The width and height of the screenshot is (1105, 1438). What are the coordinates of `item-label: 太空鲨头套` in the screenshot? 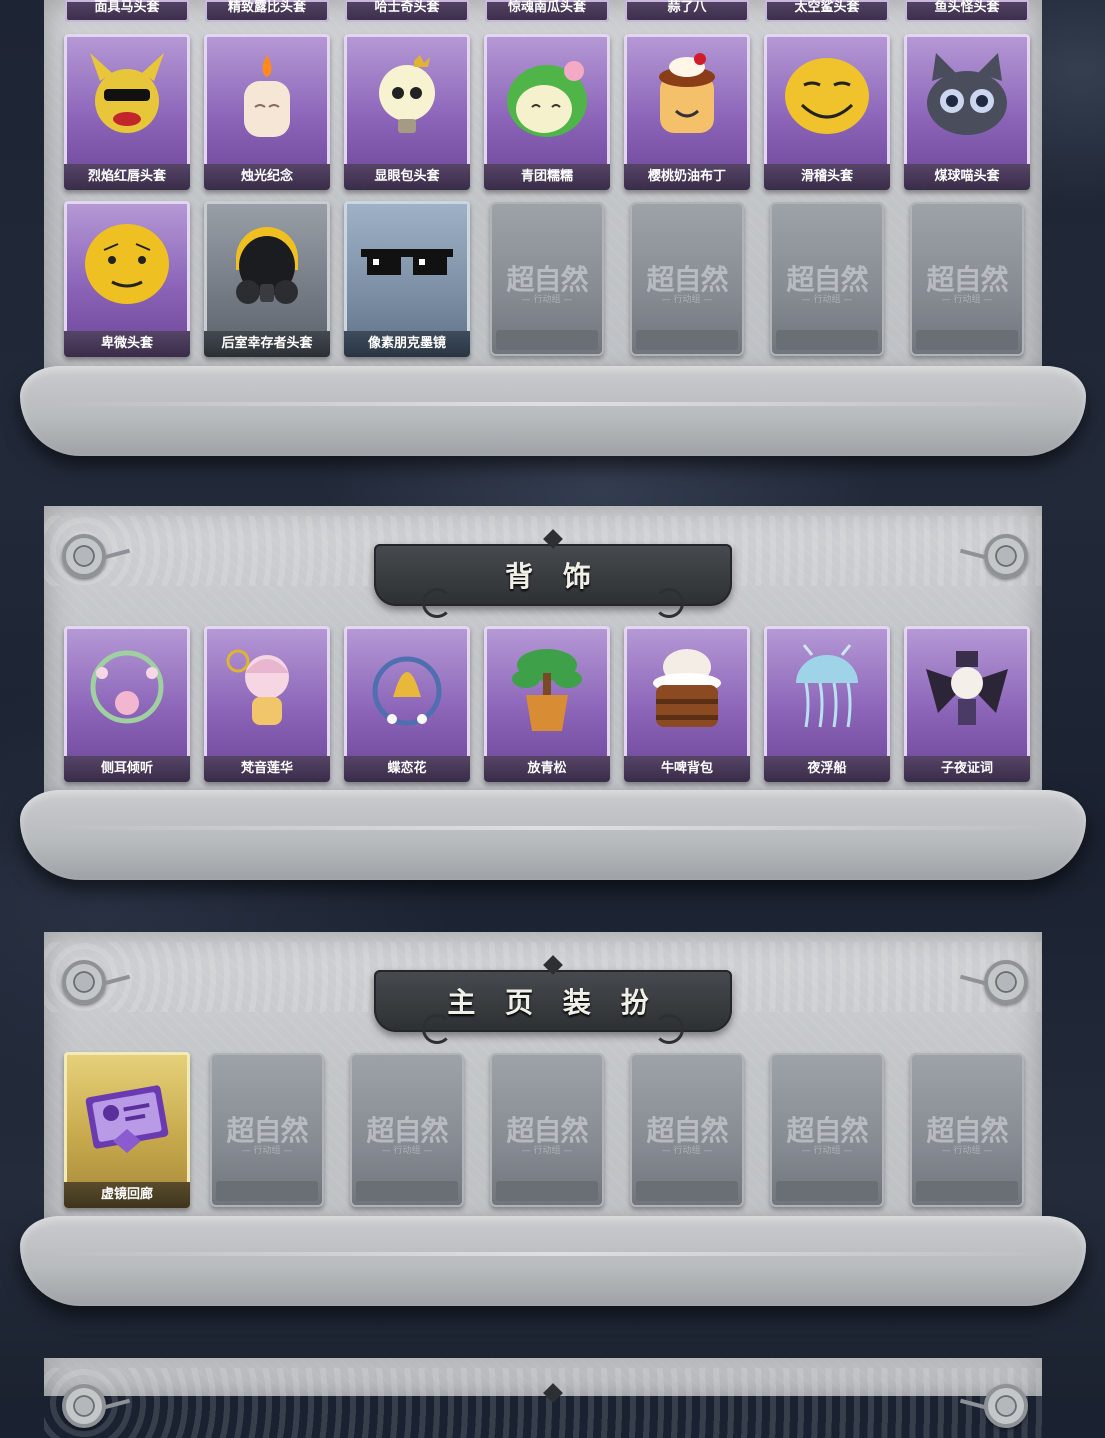 It's located at (827, 7).